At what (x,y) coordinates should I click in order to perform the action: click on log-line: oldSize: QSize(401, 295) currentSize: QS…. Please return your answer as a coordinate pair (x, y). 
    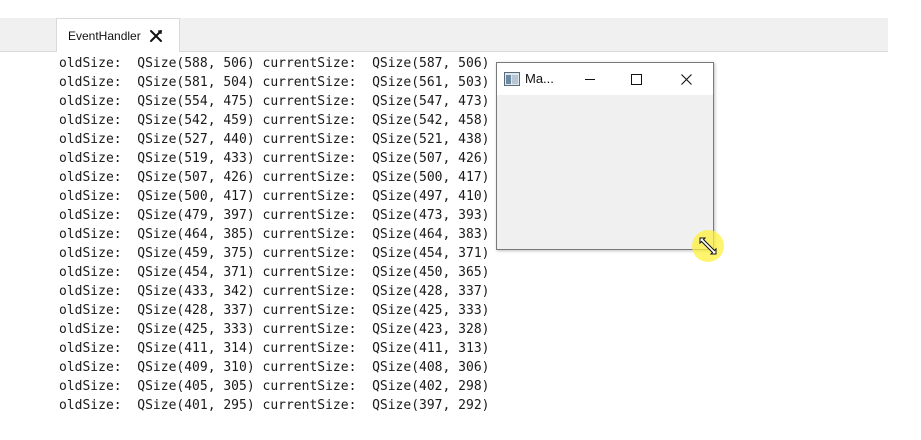
    Looking at the image, I should click on (274, 405).